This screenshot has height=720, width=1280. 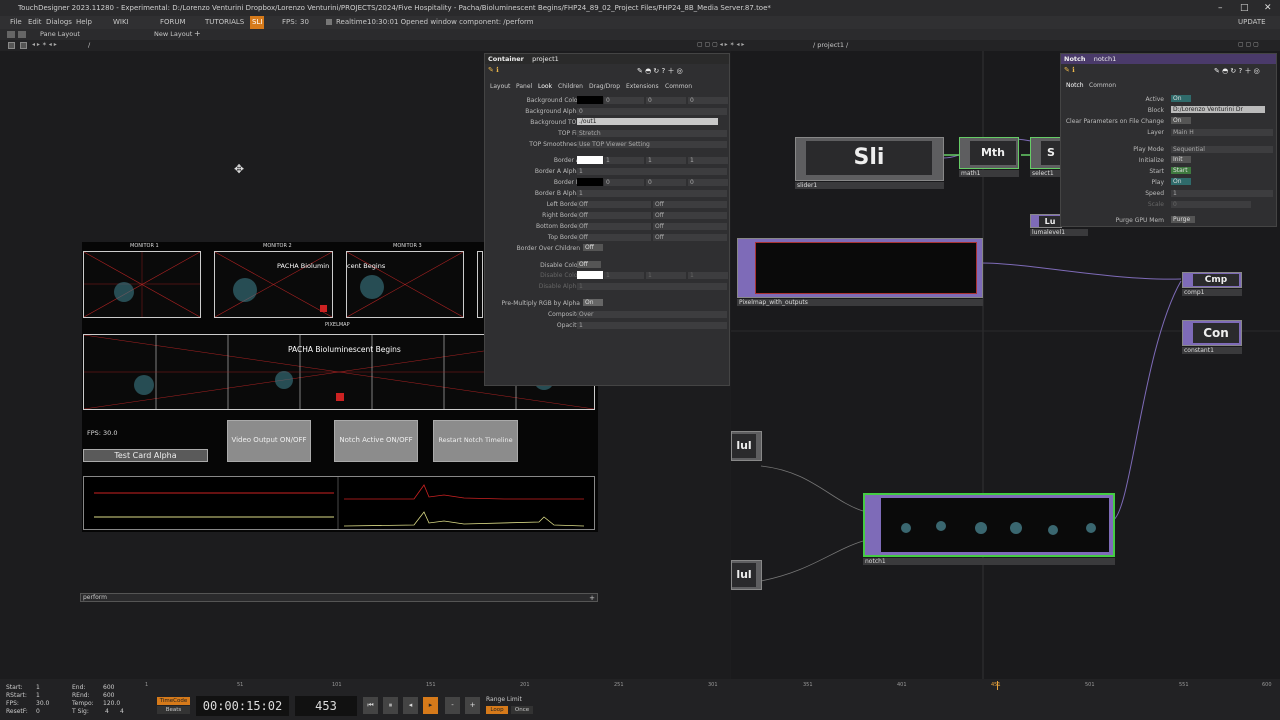 What do you see at coordinates (746, 446) in the screenshot?
I see `multiply-node-1: lul` at bounding box center [746, 446].